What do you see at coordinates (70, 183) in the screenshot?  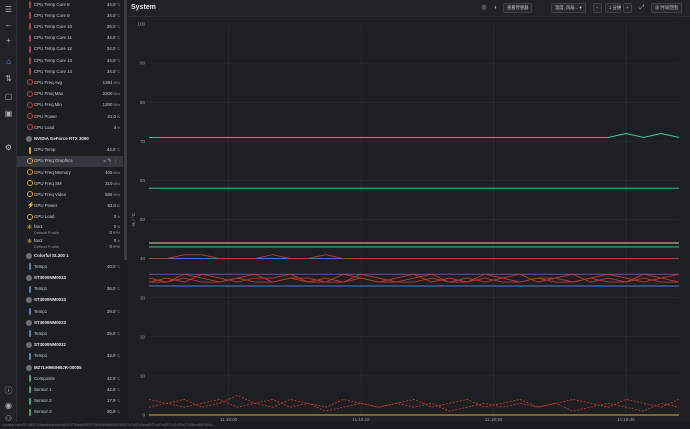 I see `sensor-row: GPU Freq SM 210MHz` at bounding box center [70, 183].